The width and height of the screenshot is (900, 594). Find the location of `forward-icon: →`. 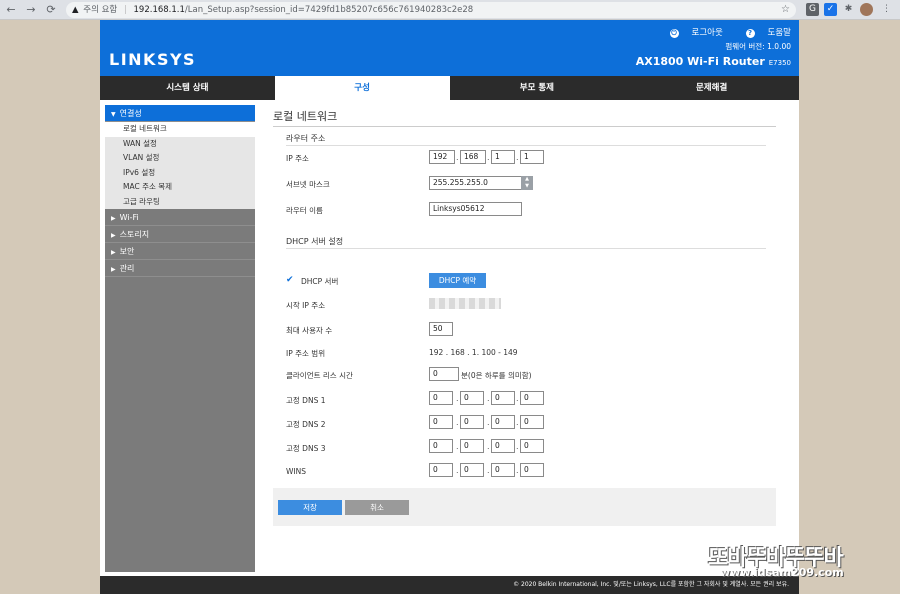

forward-icon: → is located at coordinates (31, 10).